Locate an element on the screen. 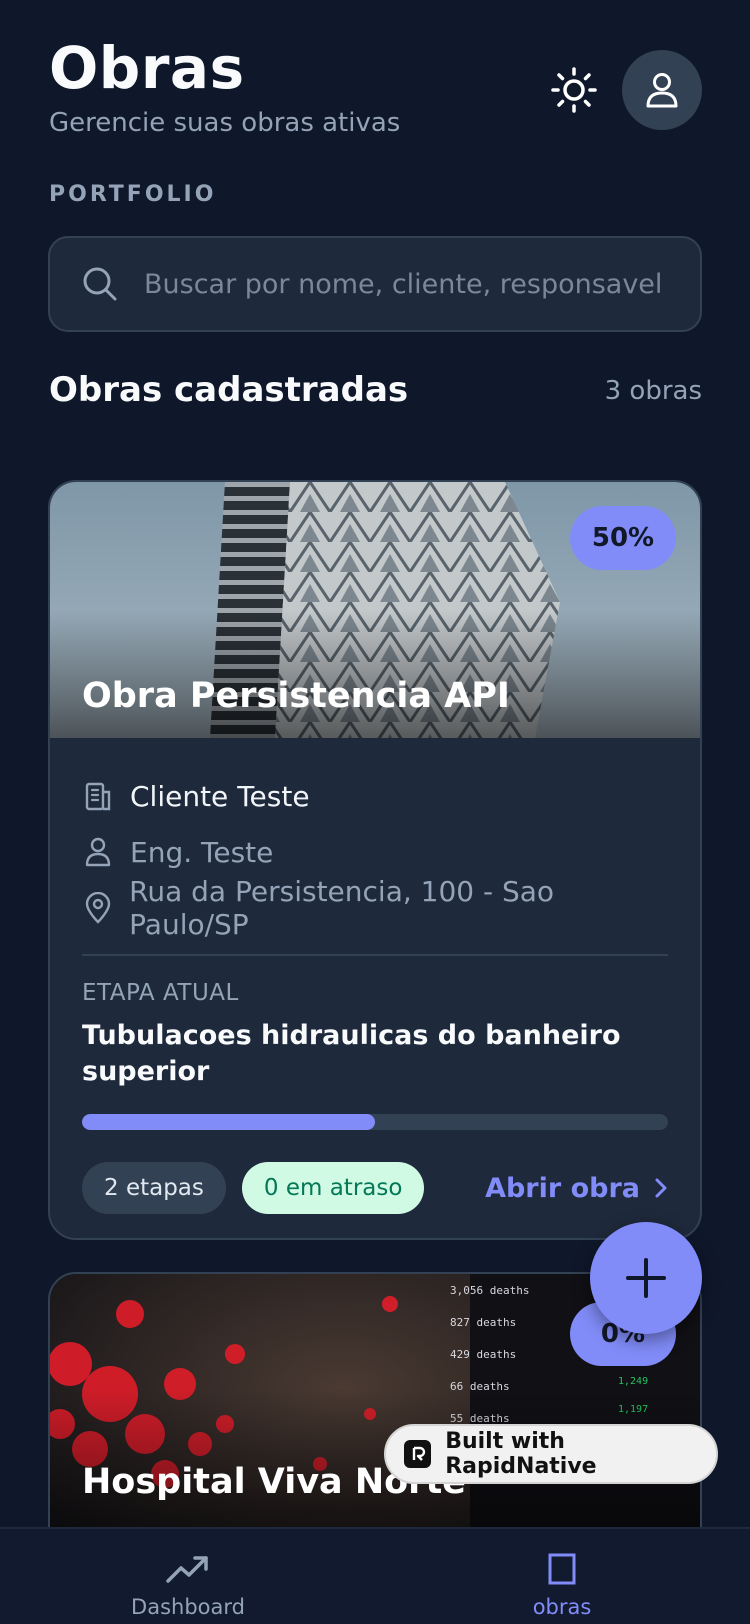 The image size is (750, 1624). sun-icon is located at coordinates (574, 90).